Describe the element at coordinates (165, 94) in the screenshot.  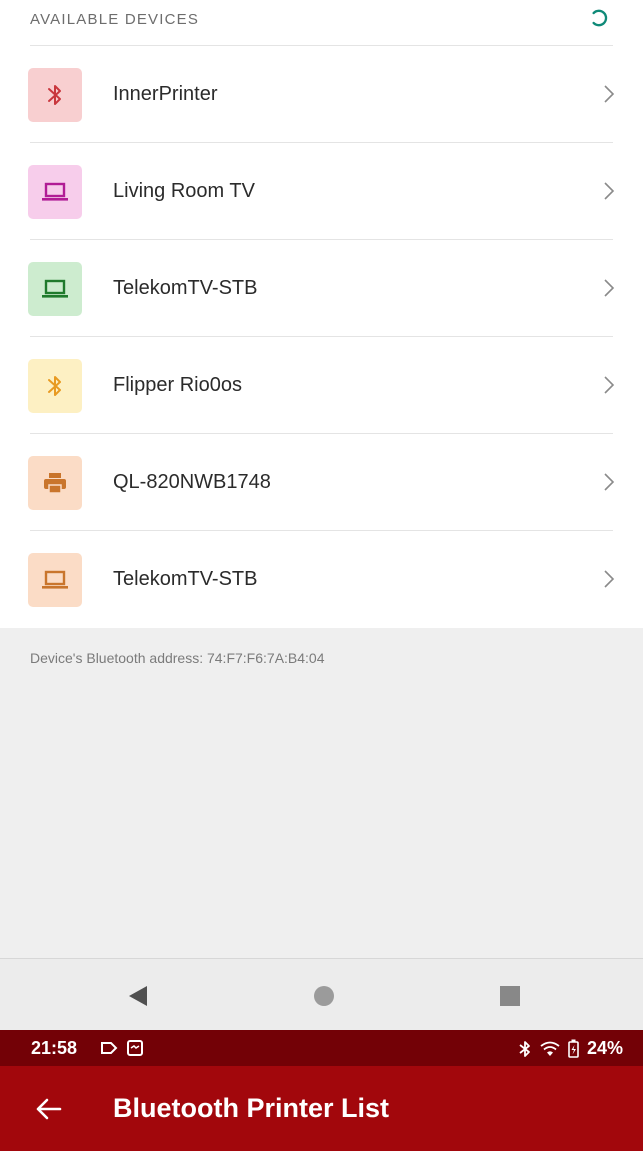
I see `device-name: InnerPrinter` at that location.